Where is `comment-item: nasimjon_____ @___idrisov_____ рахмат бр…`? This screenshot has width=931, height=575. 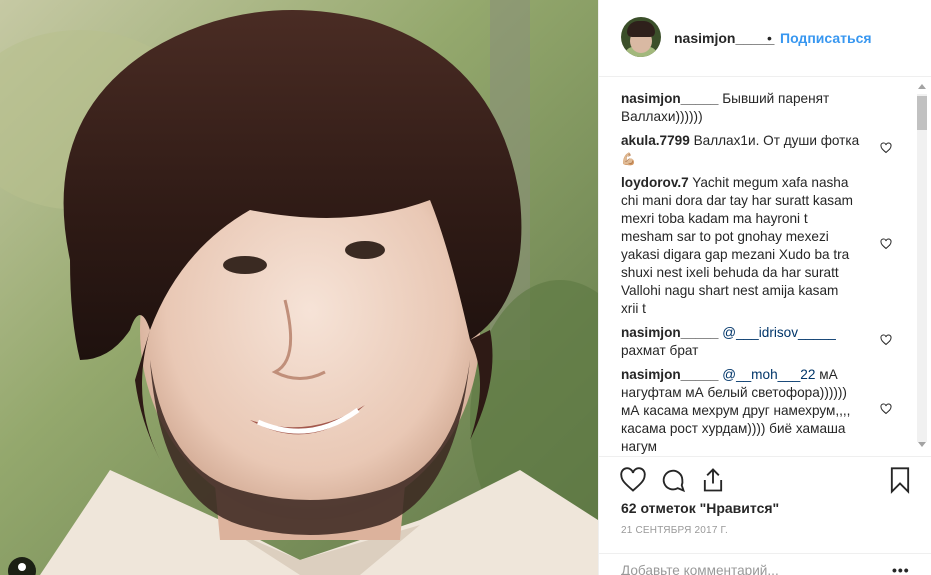
comment-item: nasimjon_____ @___idrisov_____ рахмат бр… is located at coordinates (746, 342).